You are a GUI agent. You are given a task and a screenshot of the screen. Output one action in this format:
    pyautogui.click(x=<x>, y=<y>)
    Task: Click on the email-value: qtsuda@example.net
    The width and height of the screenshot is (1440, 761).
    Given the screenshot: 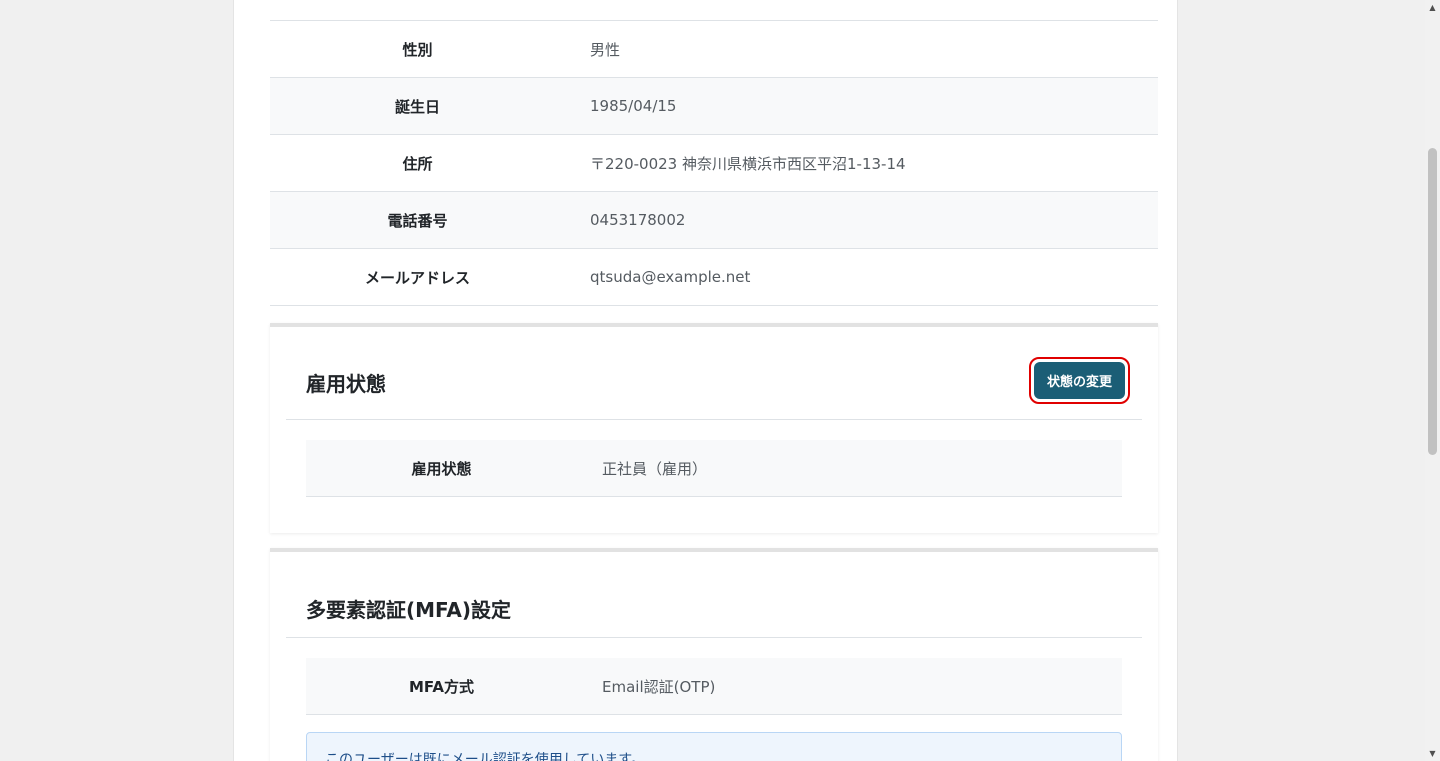 What is the action you would take?
    pyautogui.click(x=670, y=277)
    